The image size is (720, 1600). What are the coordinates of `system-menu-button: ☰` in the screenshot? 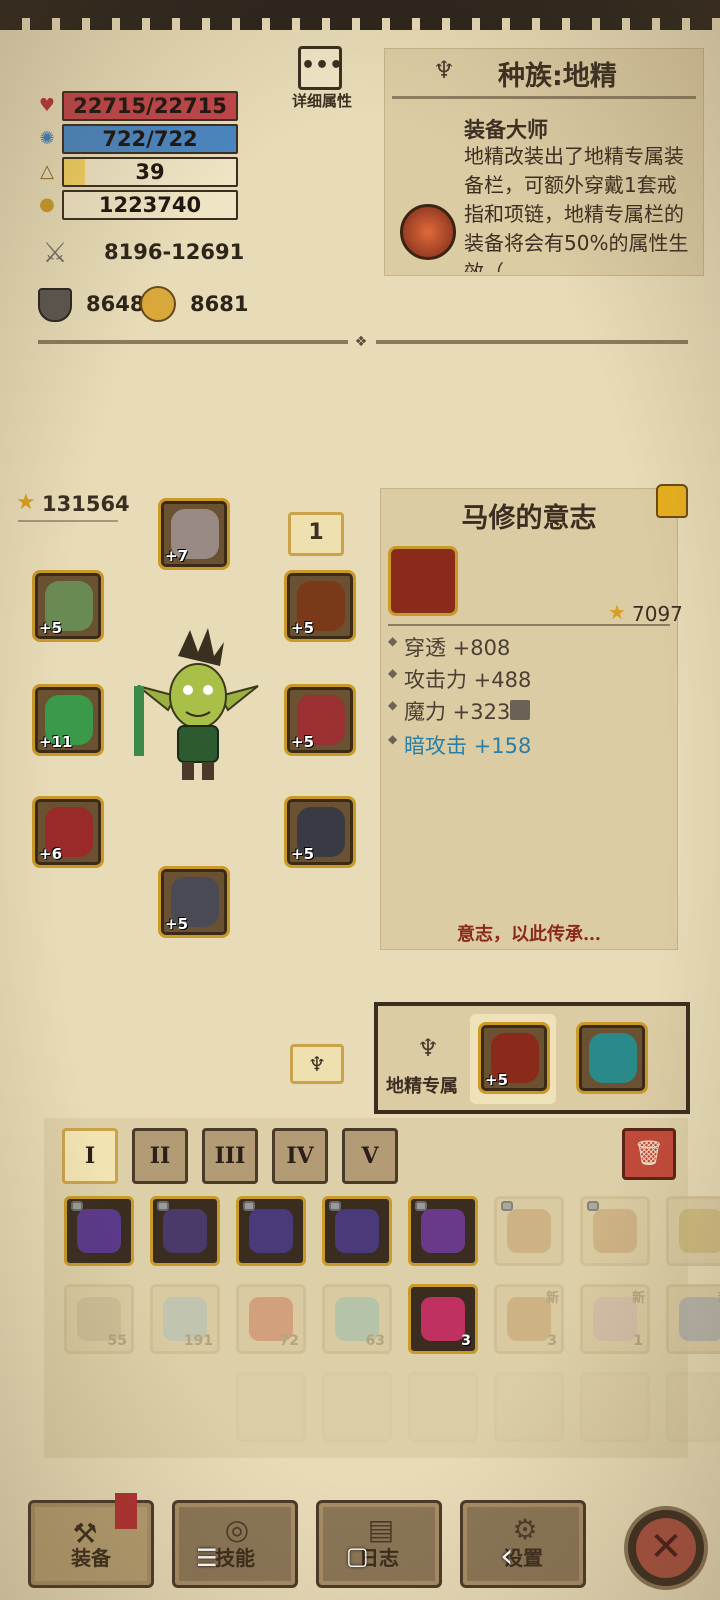 It's located at (207, 1558).